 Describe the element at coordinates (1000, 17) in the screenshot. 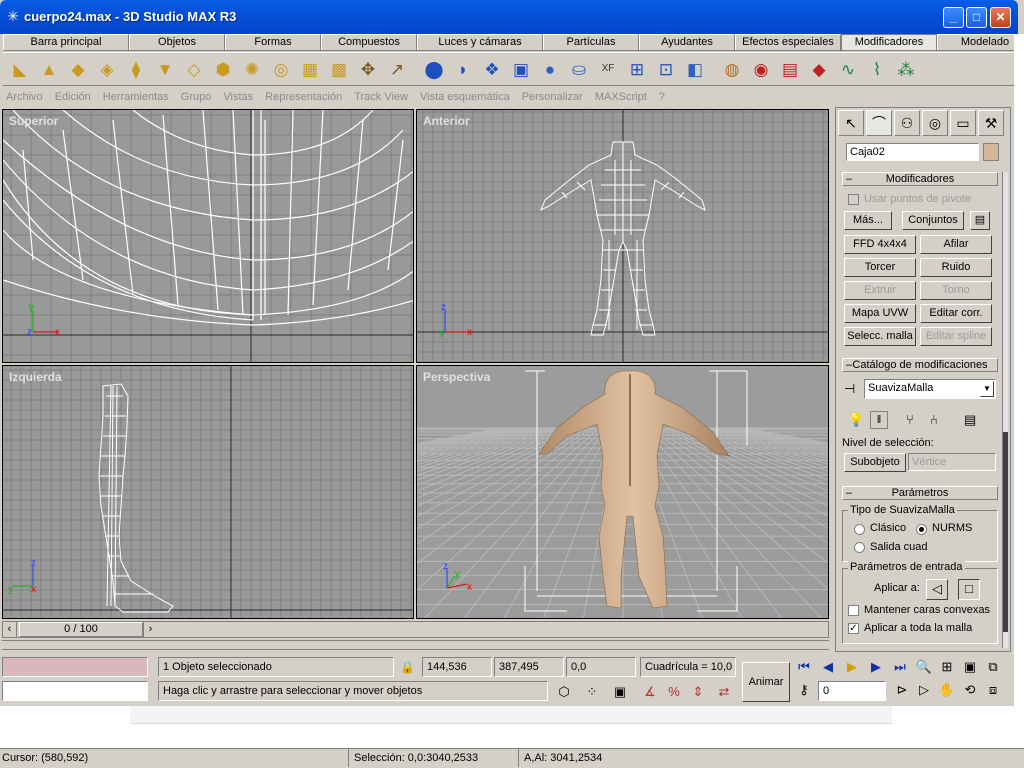

I see `close-button: ✕` at that location.